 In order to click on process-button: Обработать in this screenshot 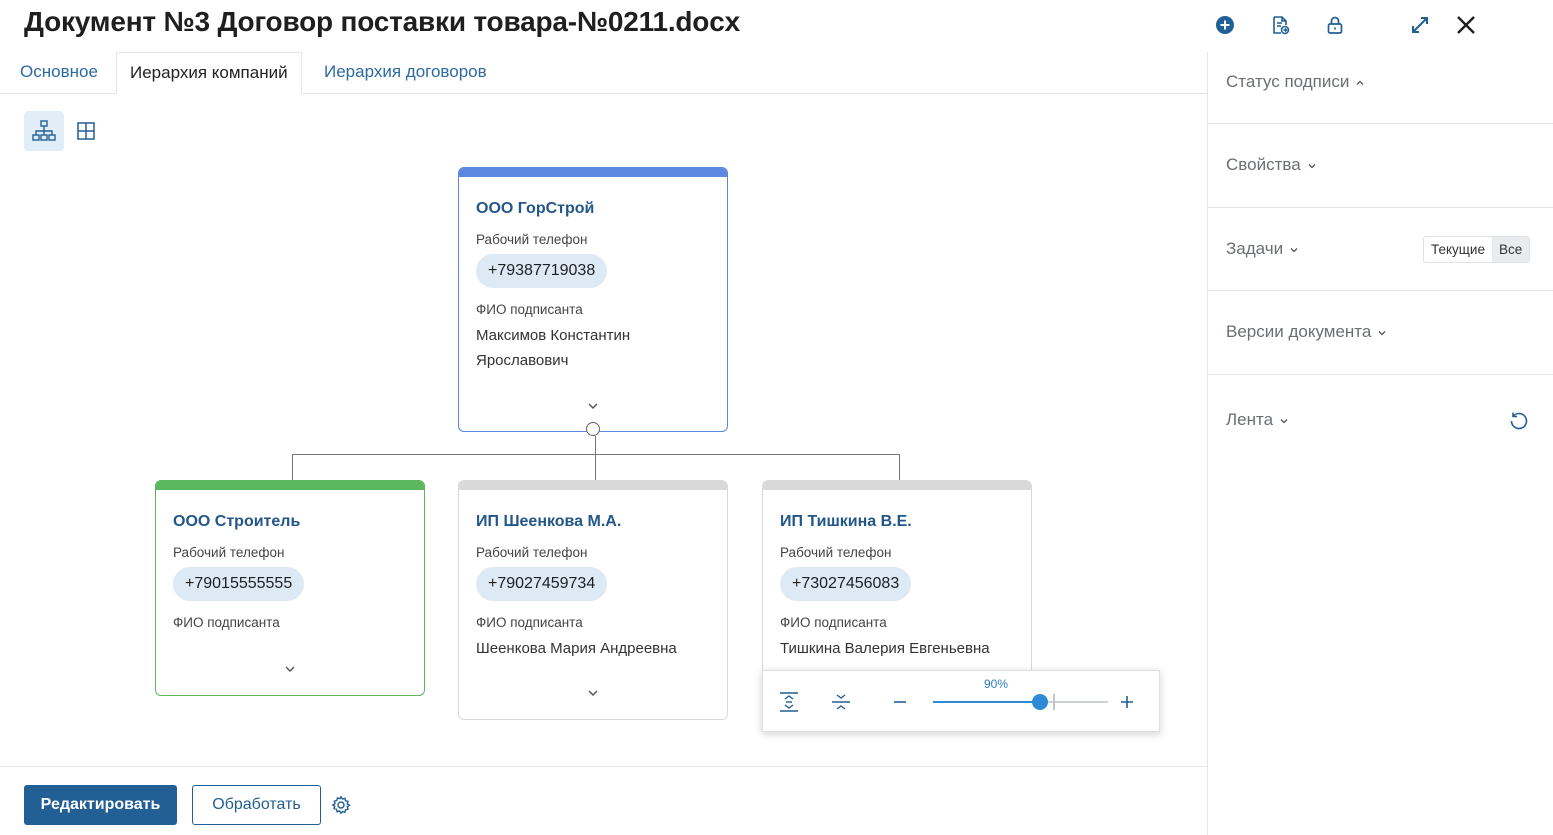, I will do `click(256, 805)`.